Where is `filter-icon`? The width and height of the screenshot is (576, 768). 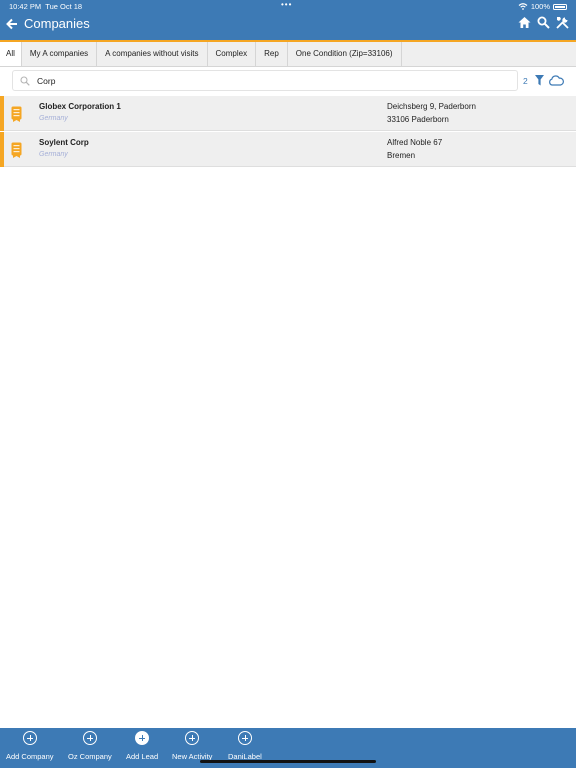
filter-icon is located at coordinates (539, 80).